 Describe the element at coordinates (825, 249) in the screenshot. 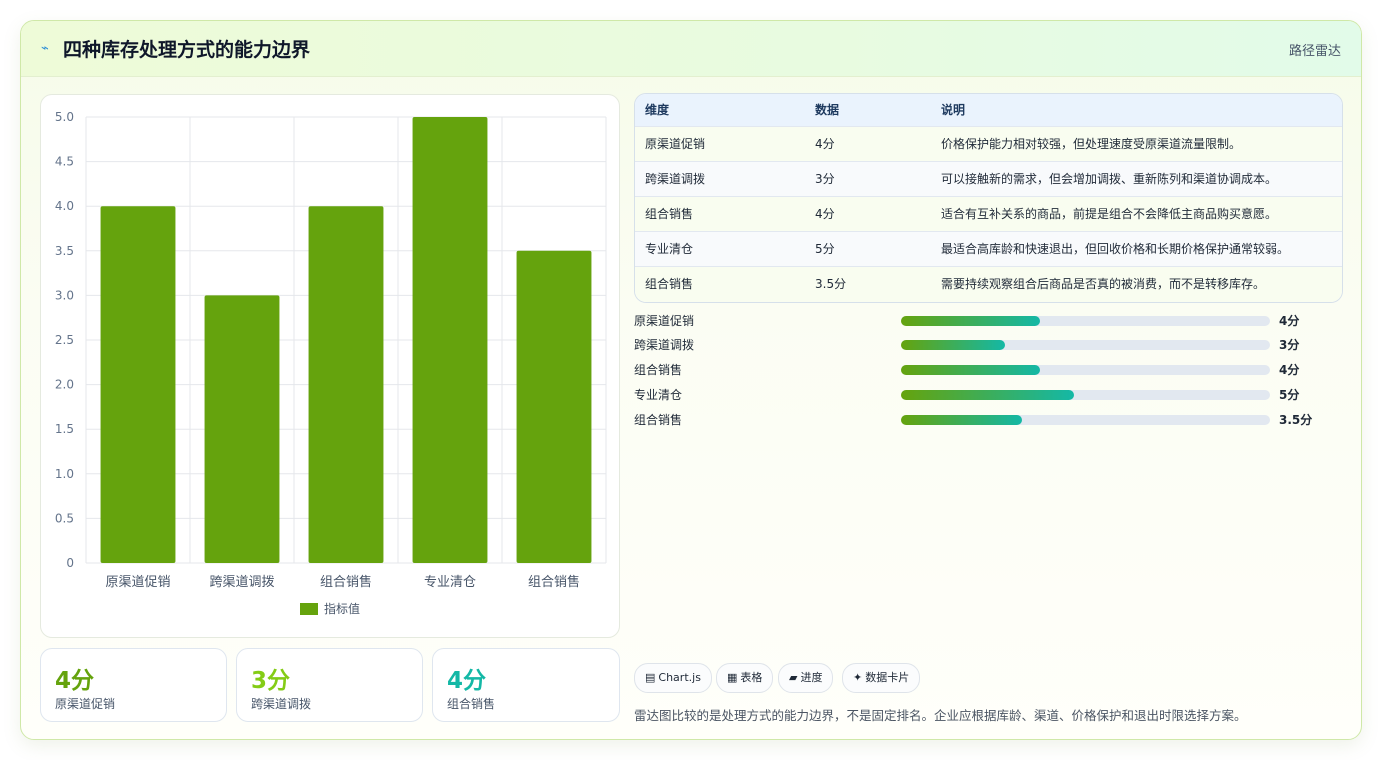

I see `table-cell-data: 5分` at that location.